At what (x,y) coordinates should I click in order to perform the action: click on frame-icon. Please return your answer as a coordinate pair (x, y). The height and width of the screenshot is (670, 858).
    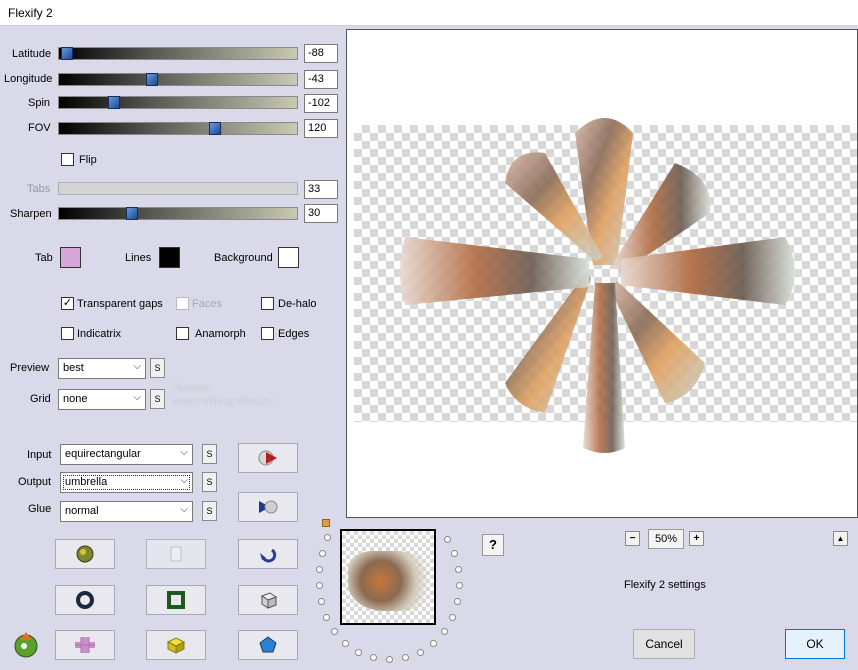
    Looking at the image, I should click on (176, 600).